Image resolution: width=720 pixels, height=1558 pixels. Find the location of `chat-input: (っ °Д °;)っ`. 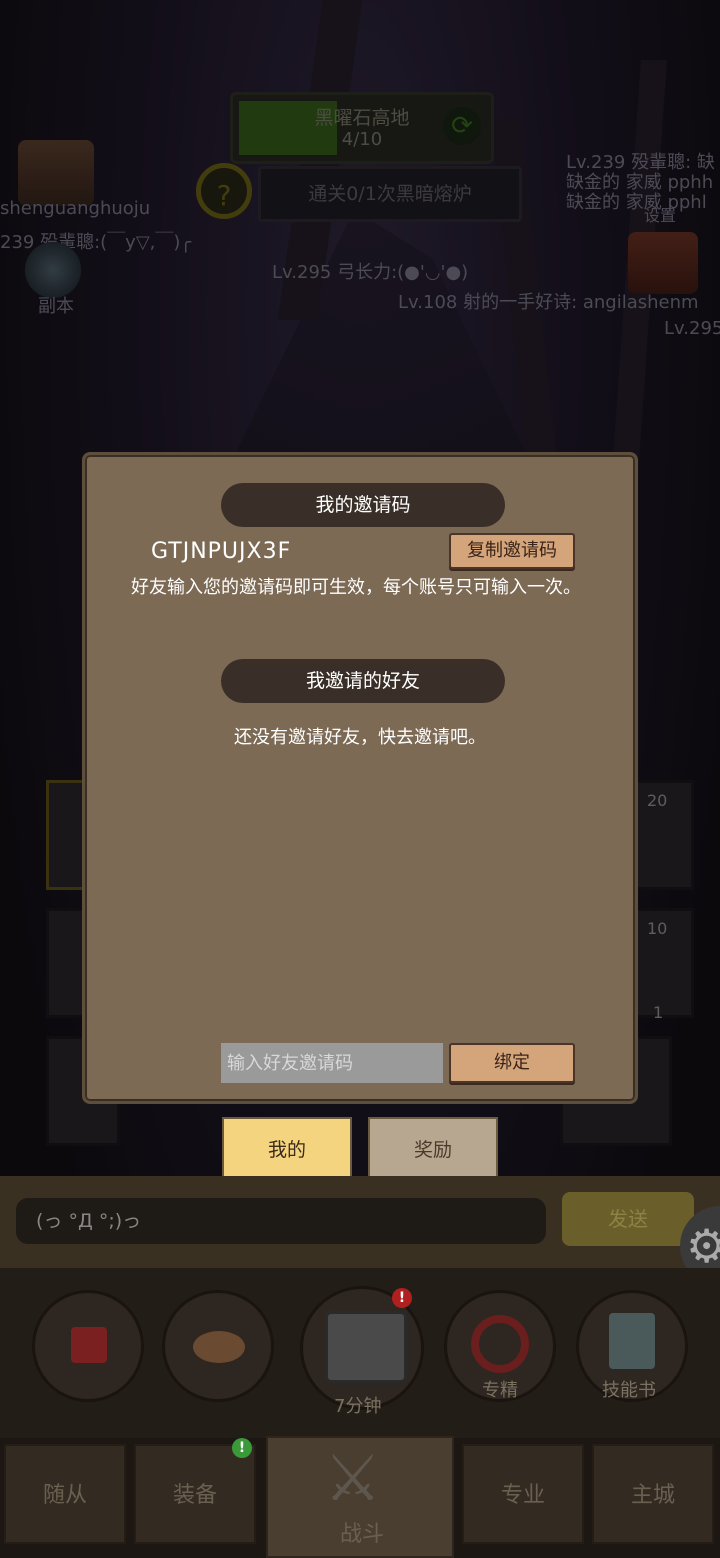

chat-input: (っ °Д °;)っ is located at coordinates (281, 1221).